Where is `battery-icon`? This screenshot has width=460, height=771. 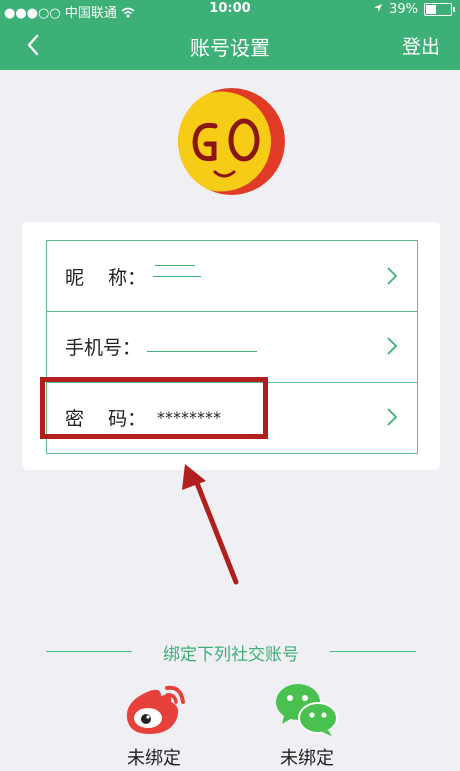 battery-icon is located at coordinates (439, 9).